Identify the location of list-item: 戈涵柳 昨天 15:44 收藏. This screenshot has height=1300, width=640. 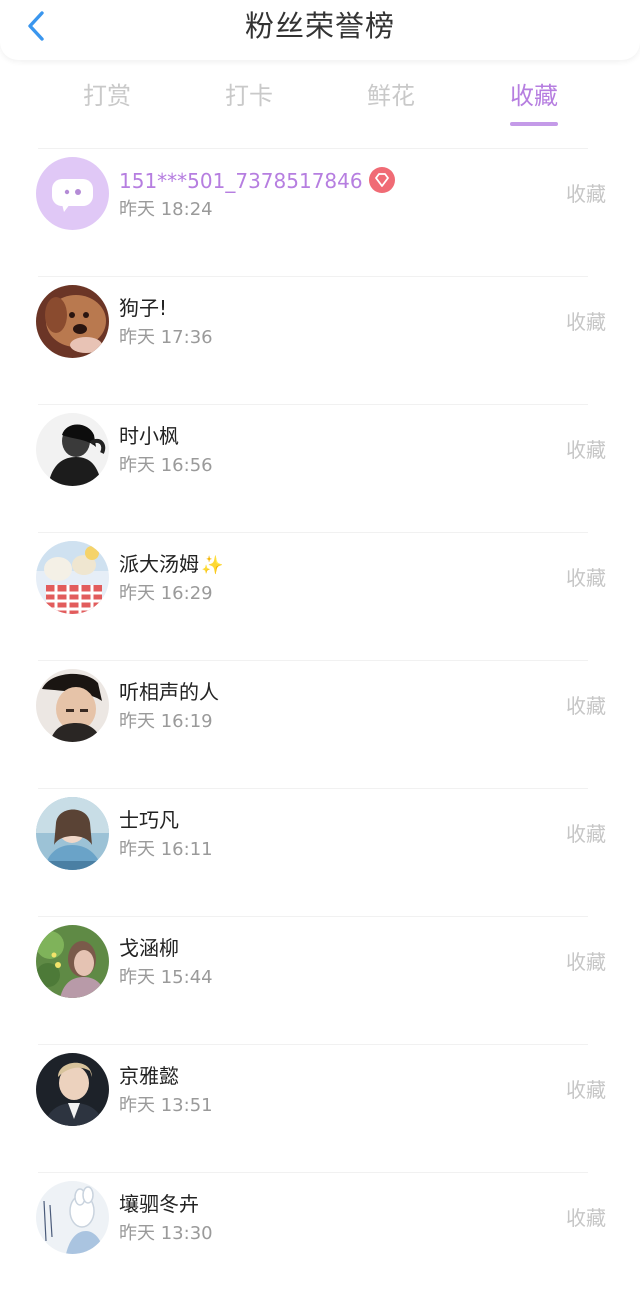
(320, 980).